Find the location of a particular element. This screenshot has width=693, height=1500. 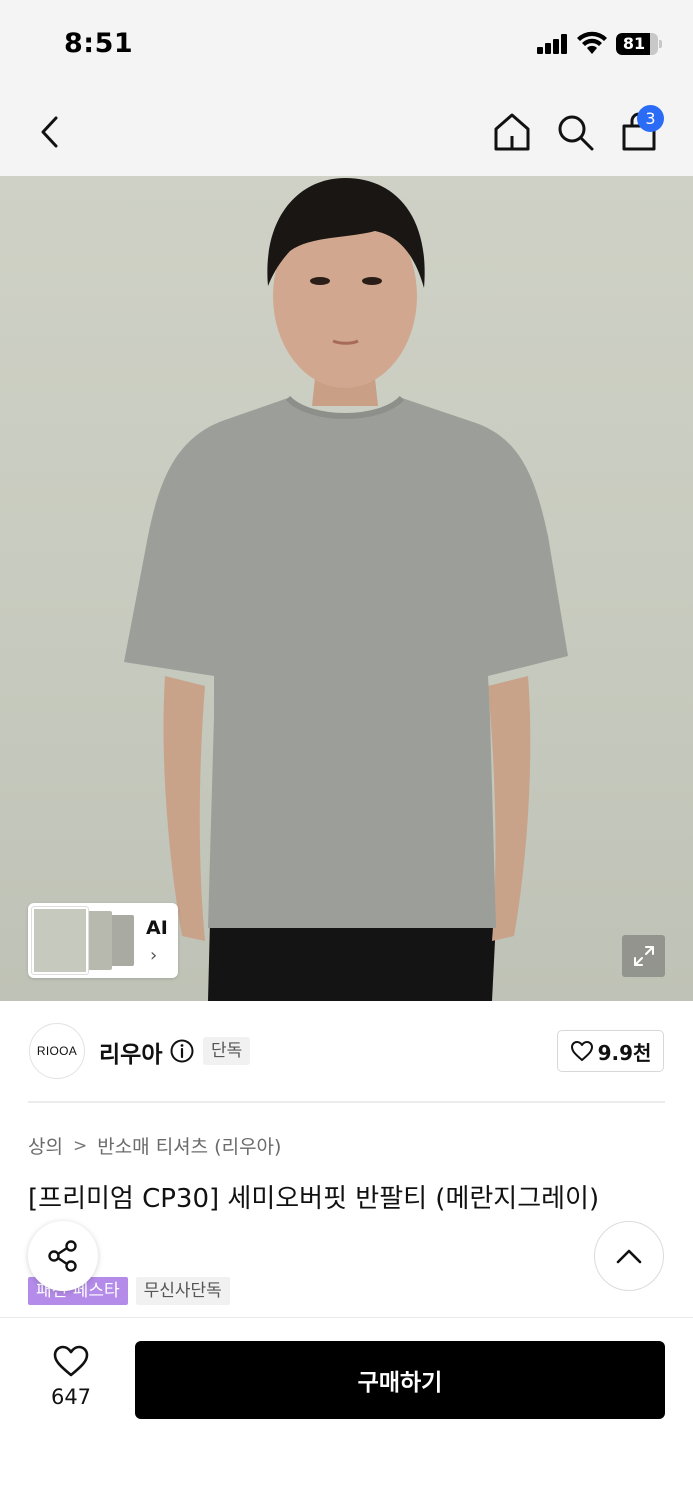

buy-button: 구매하기 is located at coordinates (400, 1380).